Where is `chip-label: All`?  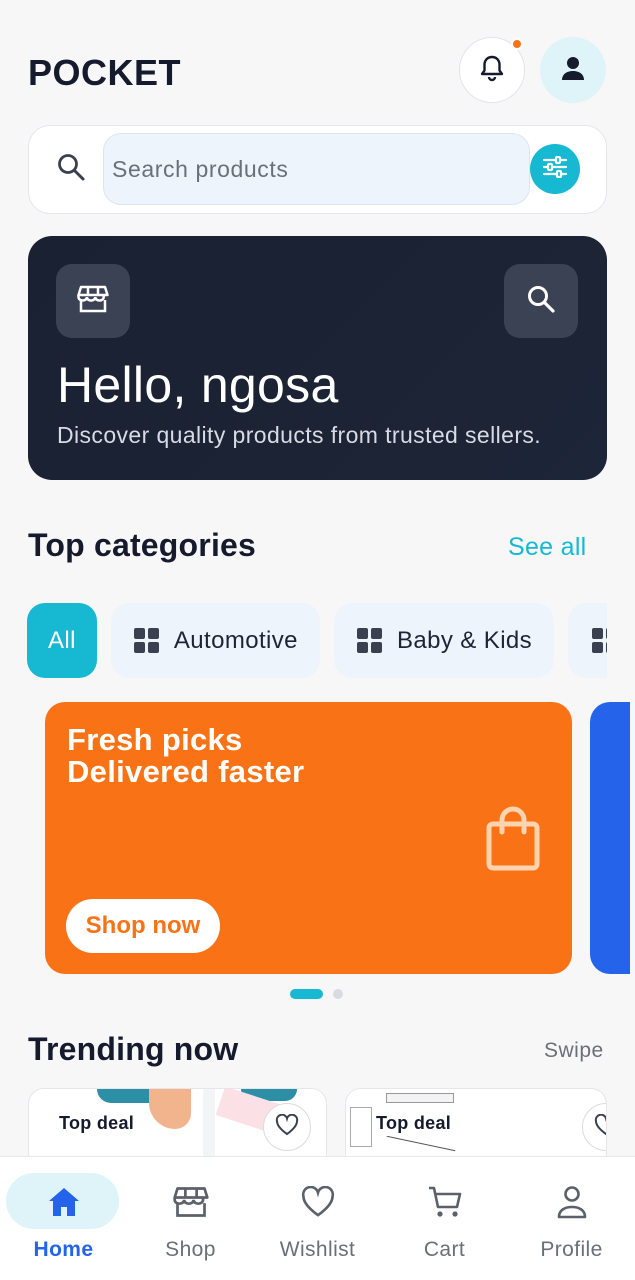 chip-label: All is located at coordinates (62, 640).